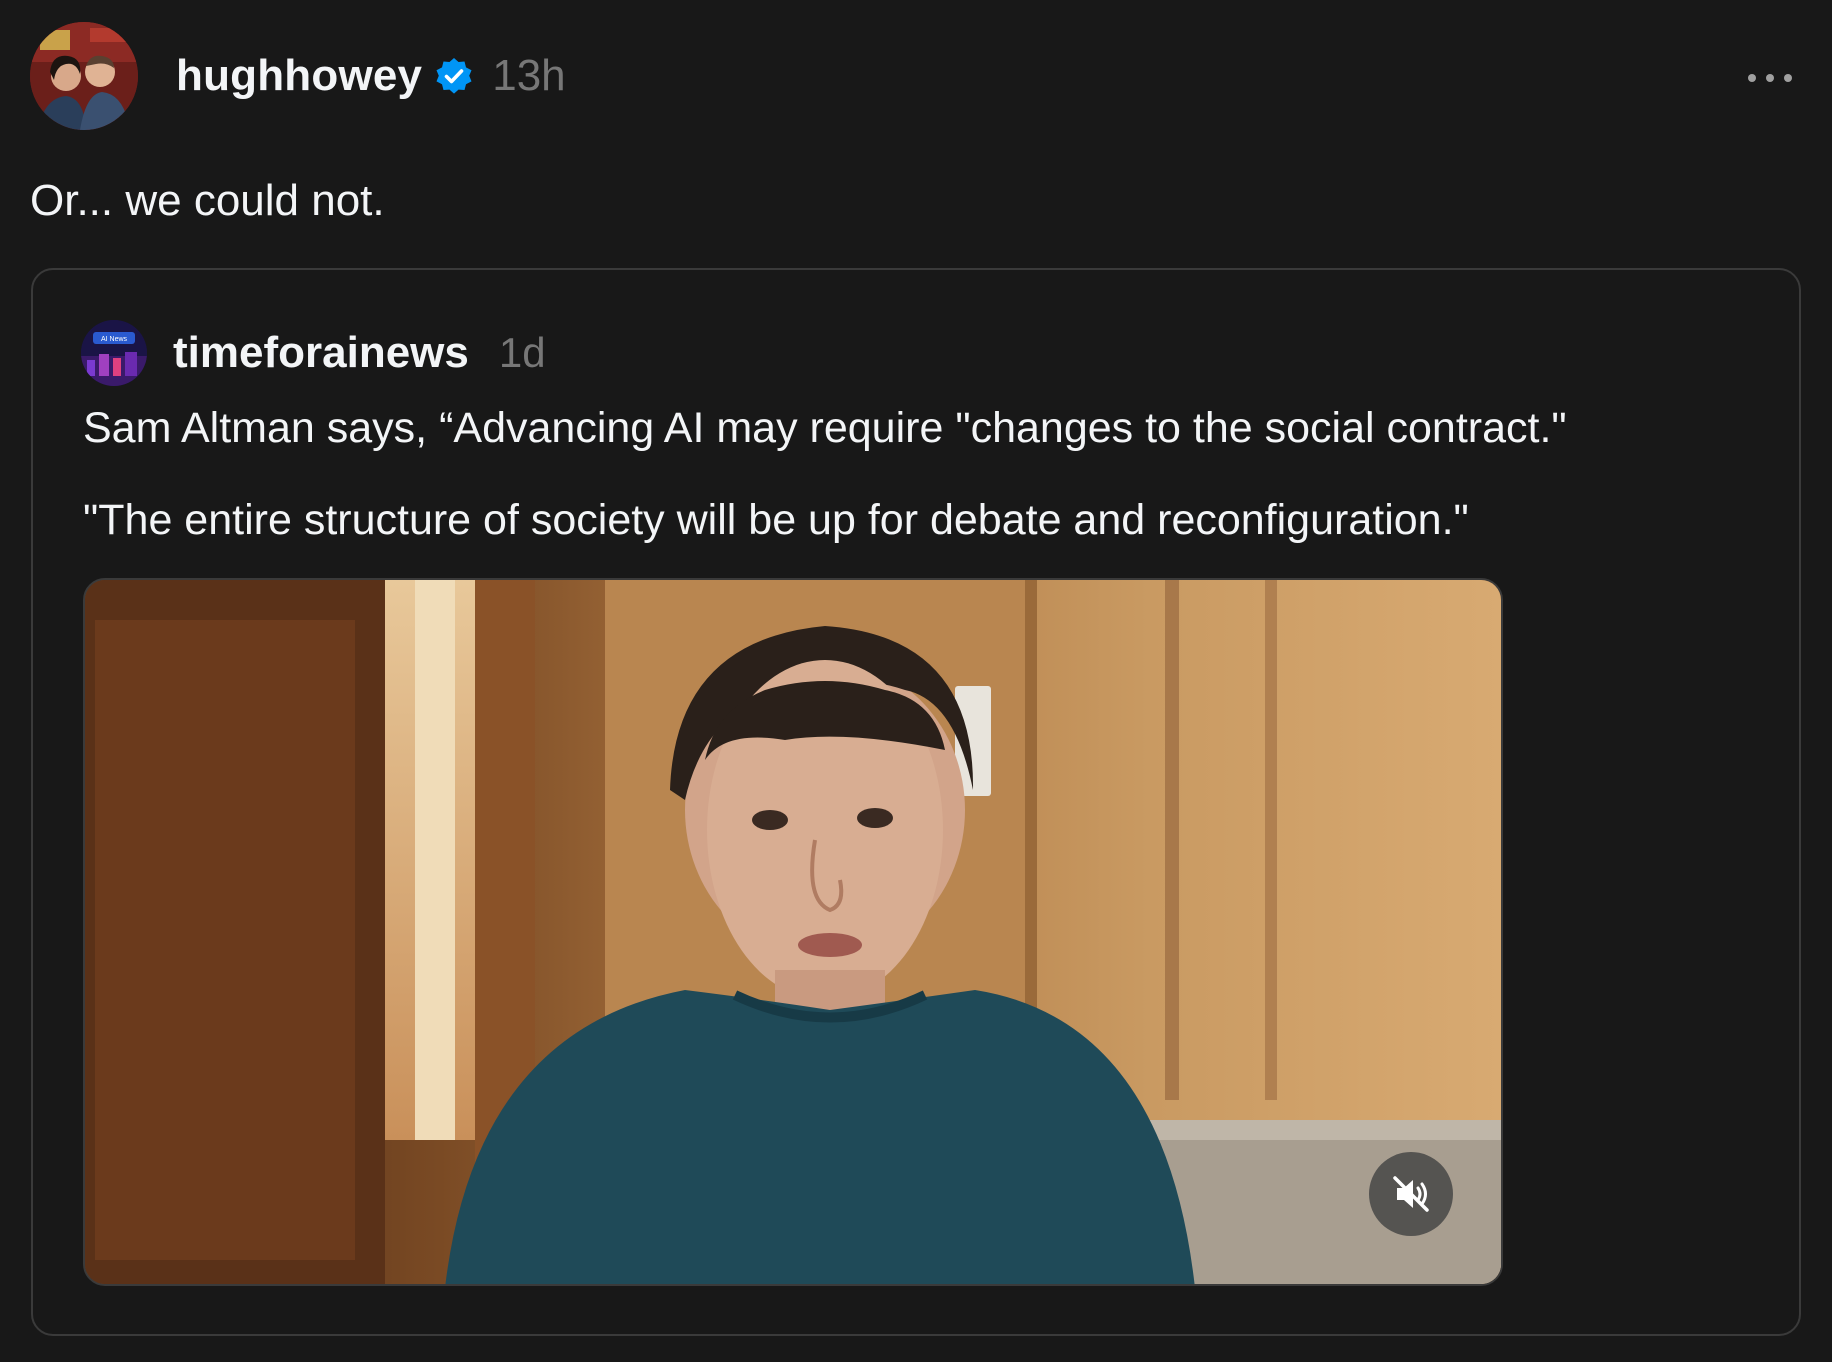 This screenshot has width=1832, height=1362. I want to click on quoted-author-username: timeforainews, so click(321, 353).